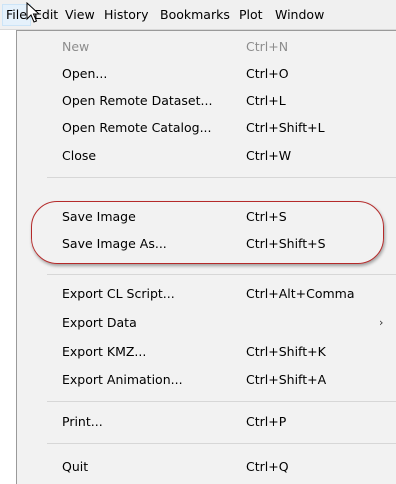 Image resolution: width=396 pixels, height=484 pixels. I want to click on menu-item-open: Open... Ctrl+O, so click(206, 74).